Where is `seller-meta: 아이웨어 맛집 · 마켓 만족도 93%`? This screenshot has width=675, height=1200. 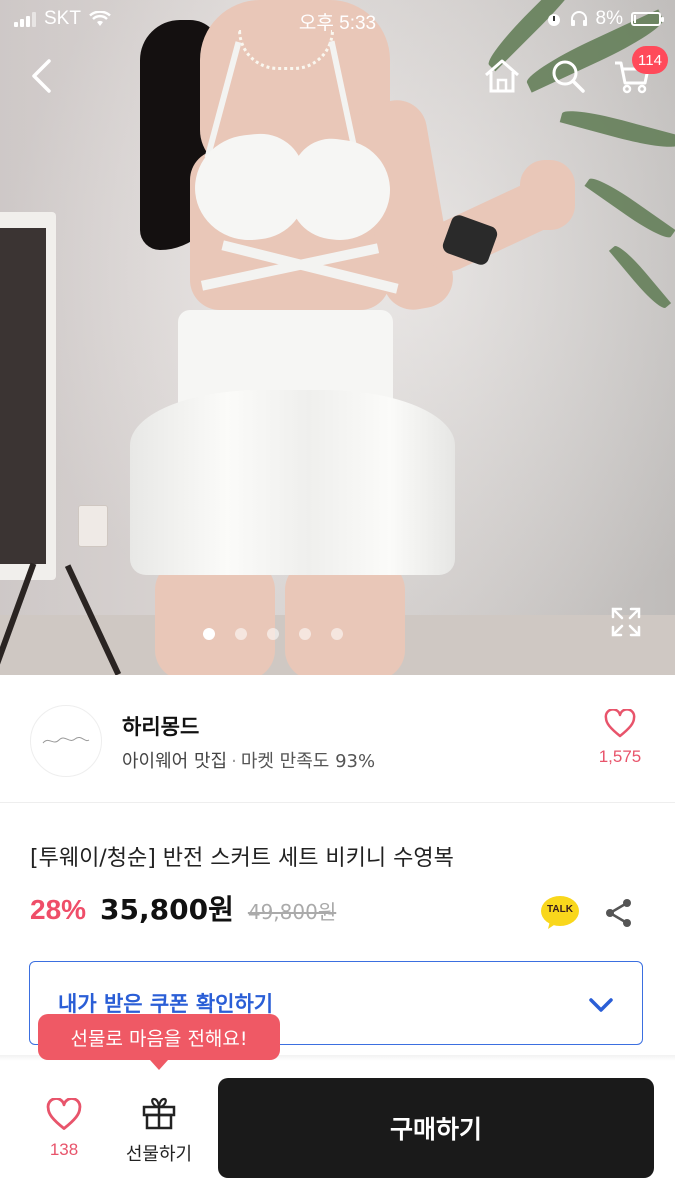
seller-meta: 아이웨어 맛집 · 마켓 만족도 93% is located at coordinates (248, 760).